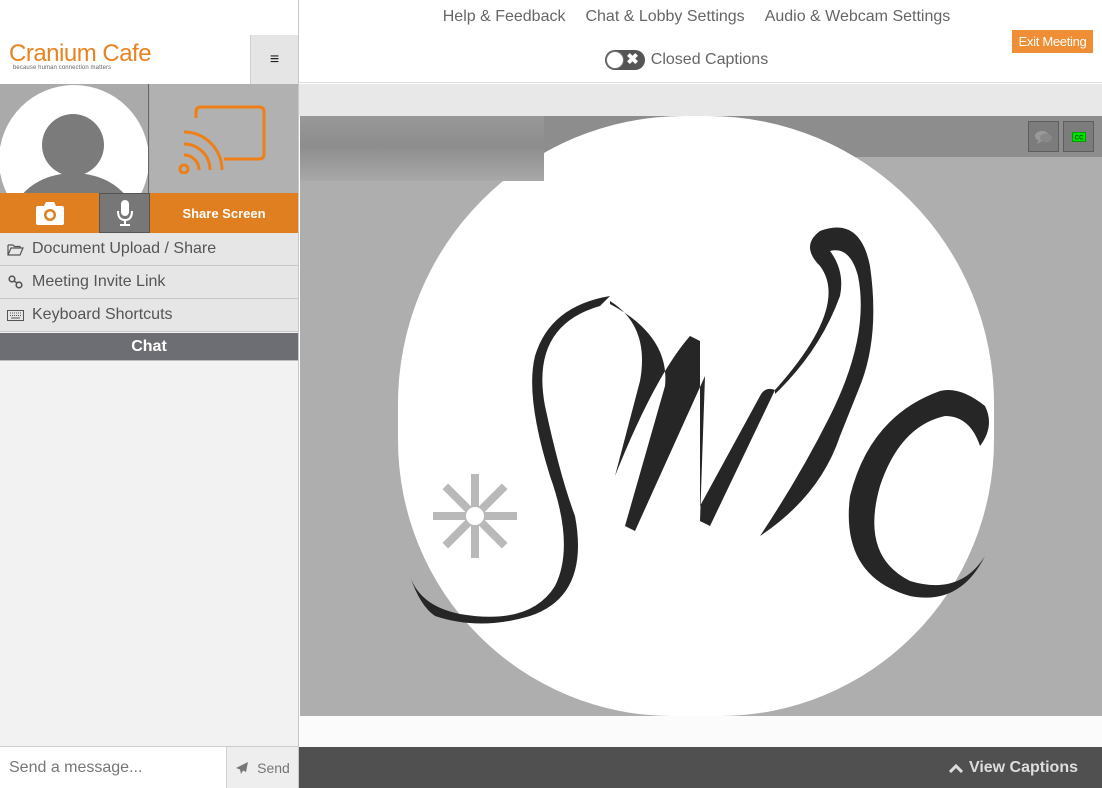 The width and height of the screenshot is (1102, 788). I want to click on nav-link-chat-lobby-settings: Chat & Lobby Settings, so click(664, 17).